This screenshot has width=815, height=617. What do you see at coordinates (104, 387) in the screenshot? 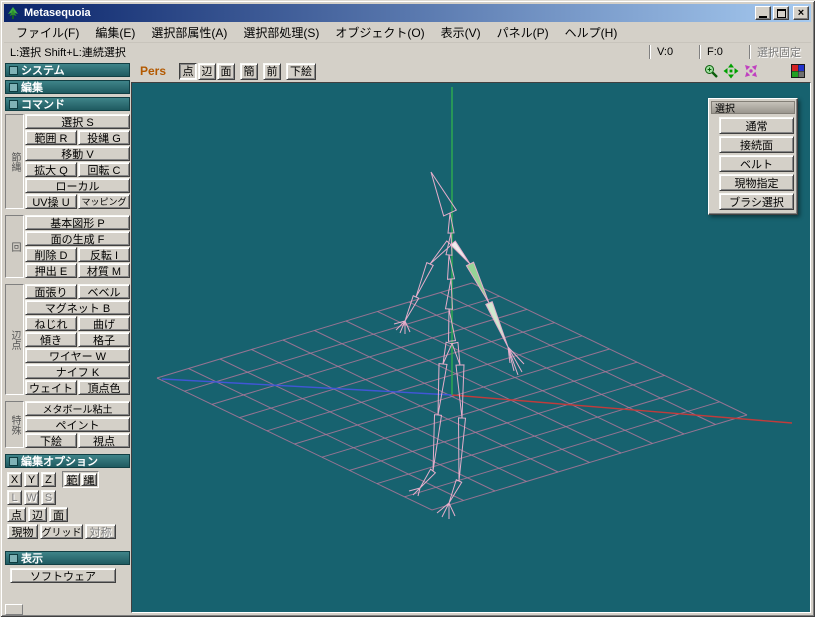
I see `cmd-vertex-color-button: 頂点色` at bounding box center [104, 387].